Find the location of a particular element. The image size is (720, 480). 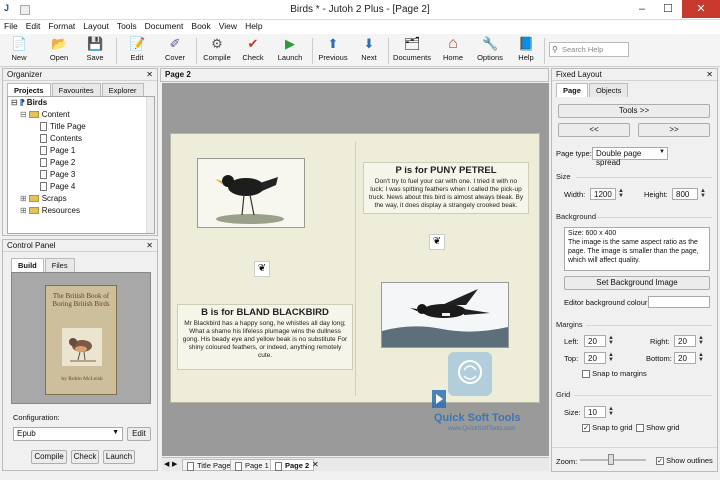

blackbird-image is located at coordinates (251, 193).